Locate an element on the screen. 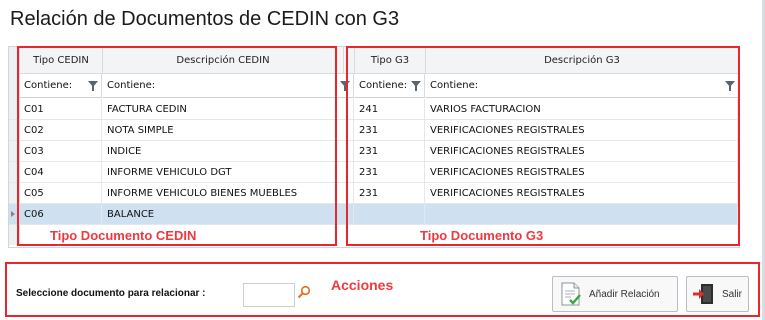 The height and width of the screenshot is (320, 765). select-document-label: Seleccione documento para relacionar : is located at coordinates (111, 293).